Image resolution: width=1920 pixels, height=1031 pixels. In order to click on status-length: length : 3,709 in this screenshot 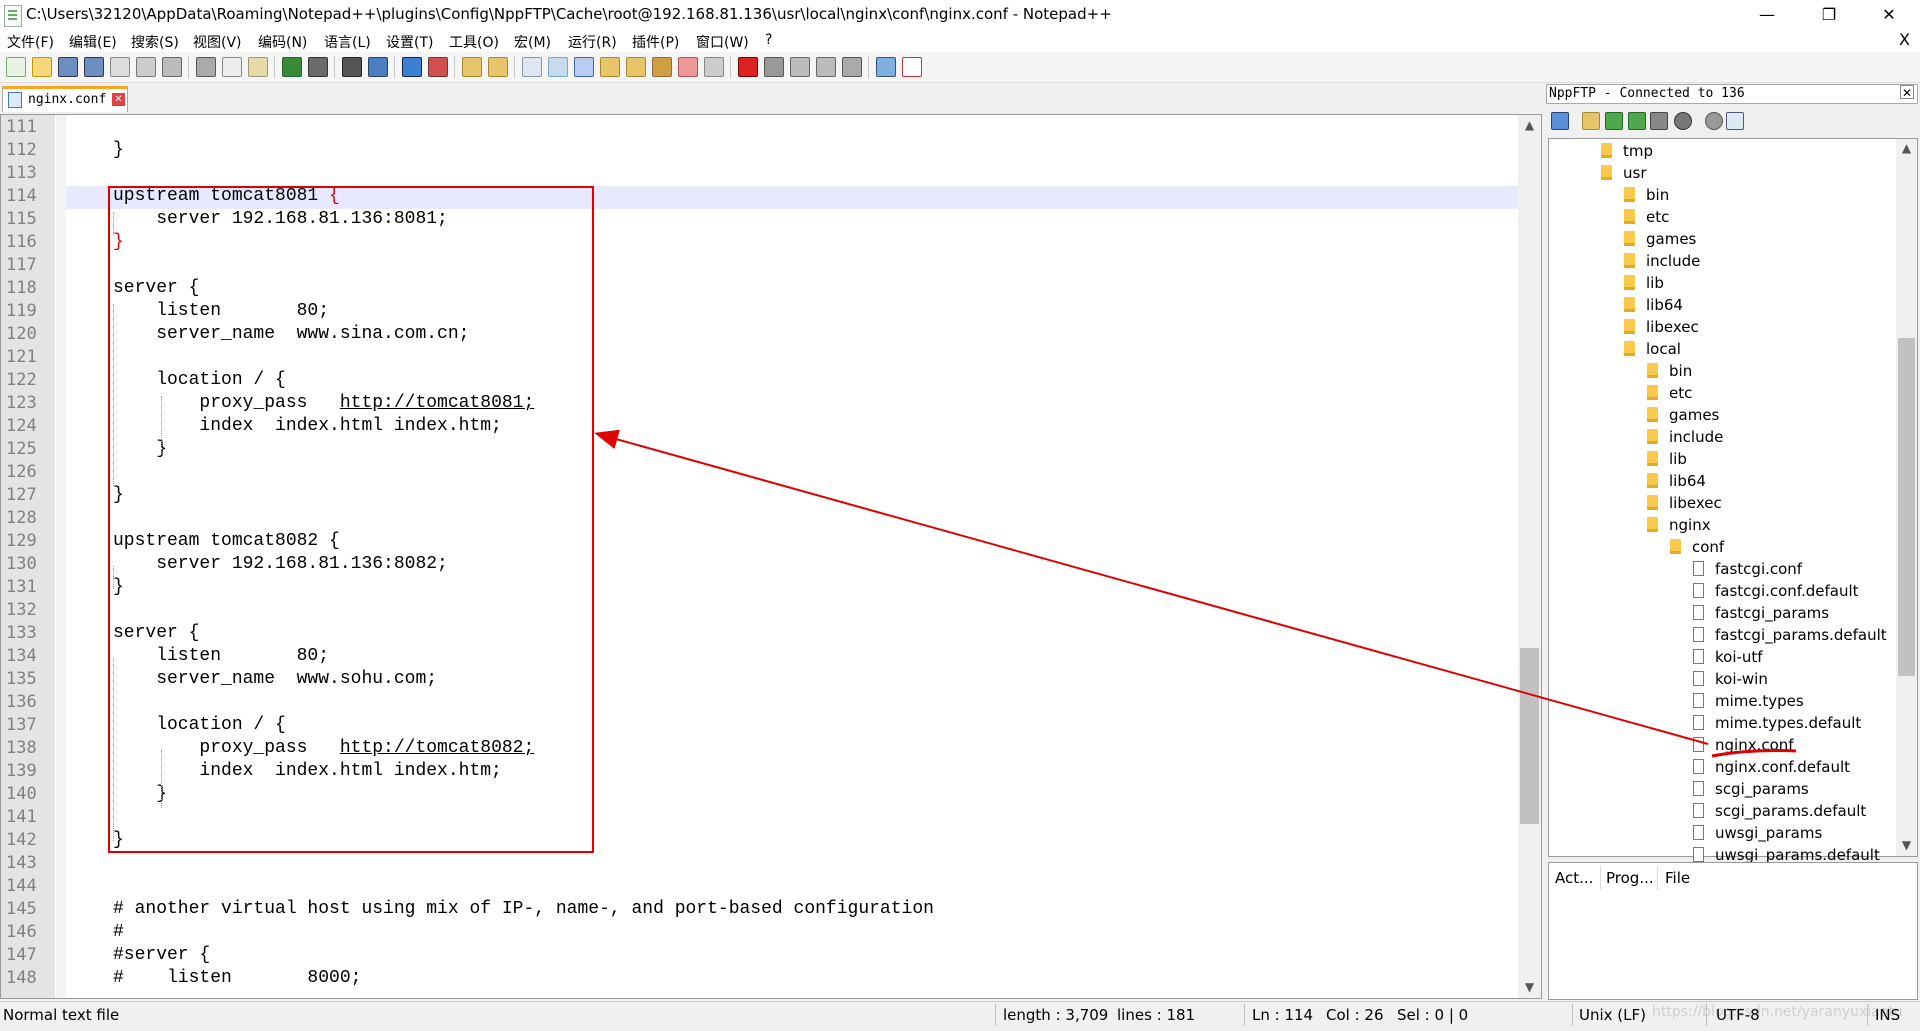, I will do `click(1056, 1015)`.